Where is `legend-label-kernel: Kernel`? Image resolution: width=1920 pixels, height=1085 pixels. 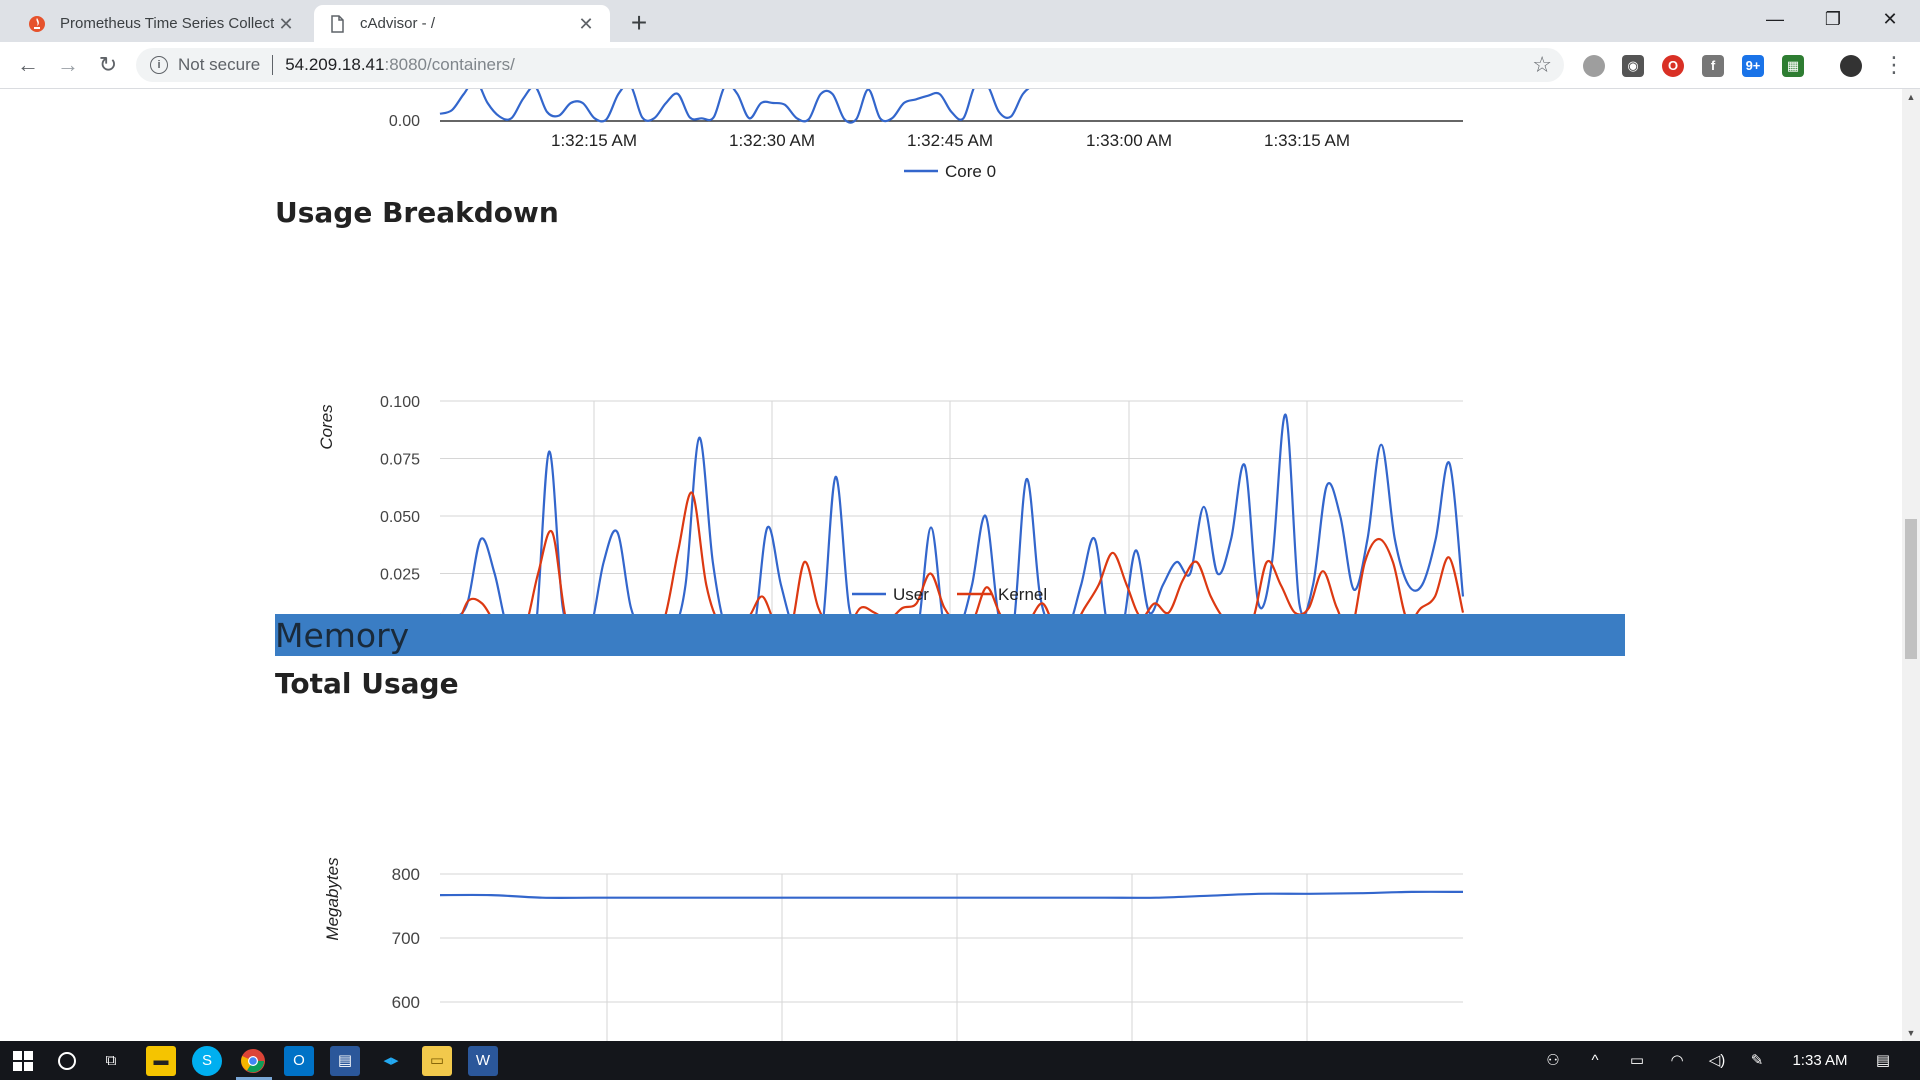
legend-label-kernel: Kernel is located at coordinates (1022, 594).